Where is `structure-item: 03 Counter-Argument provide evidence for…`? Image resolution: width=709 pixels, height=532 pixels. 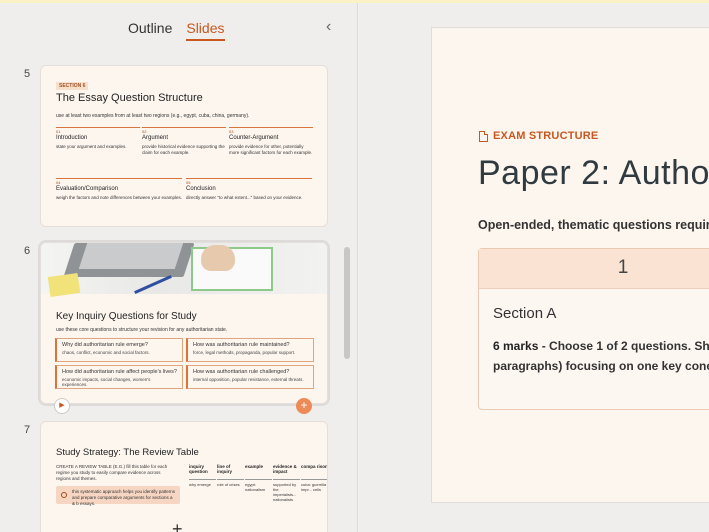 structure-item: 03 Counter-Argument provide evidence for… is located at coordinates (271, 141).